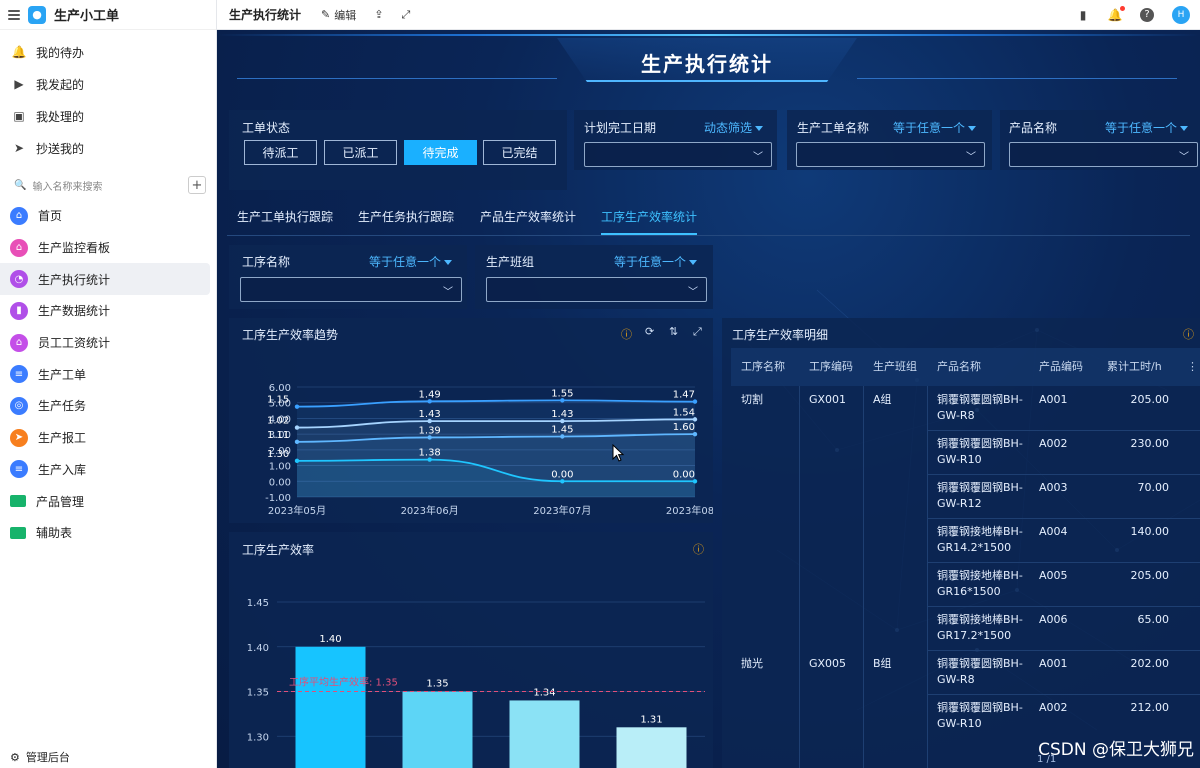 This screenshot has height=768, width=1200. I want to click on edit-button: ✎ 编辑, so click(338, 15).